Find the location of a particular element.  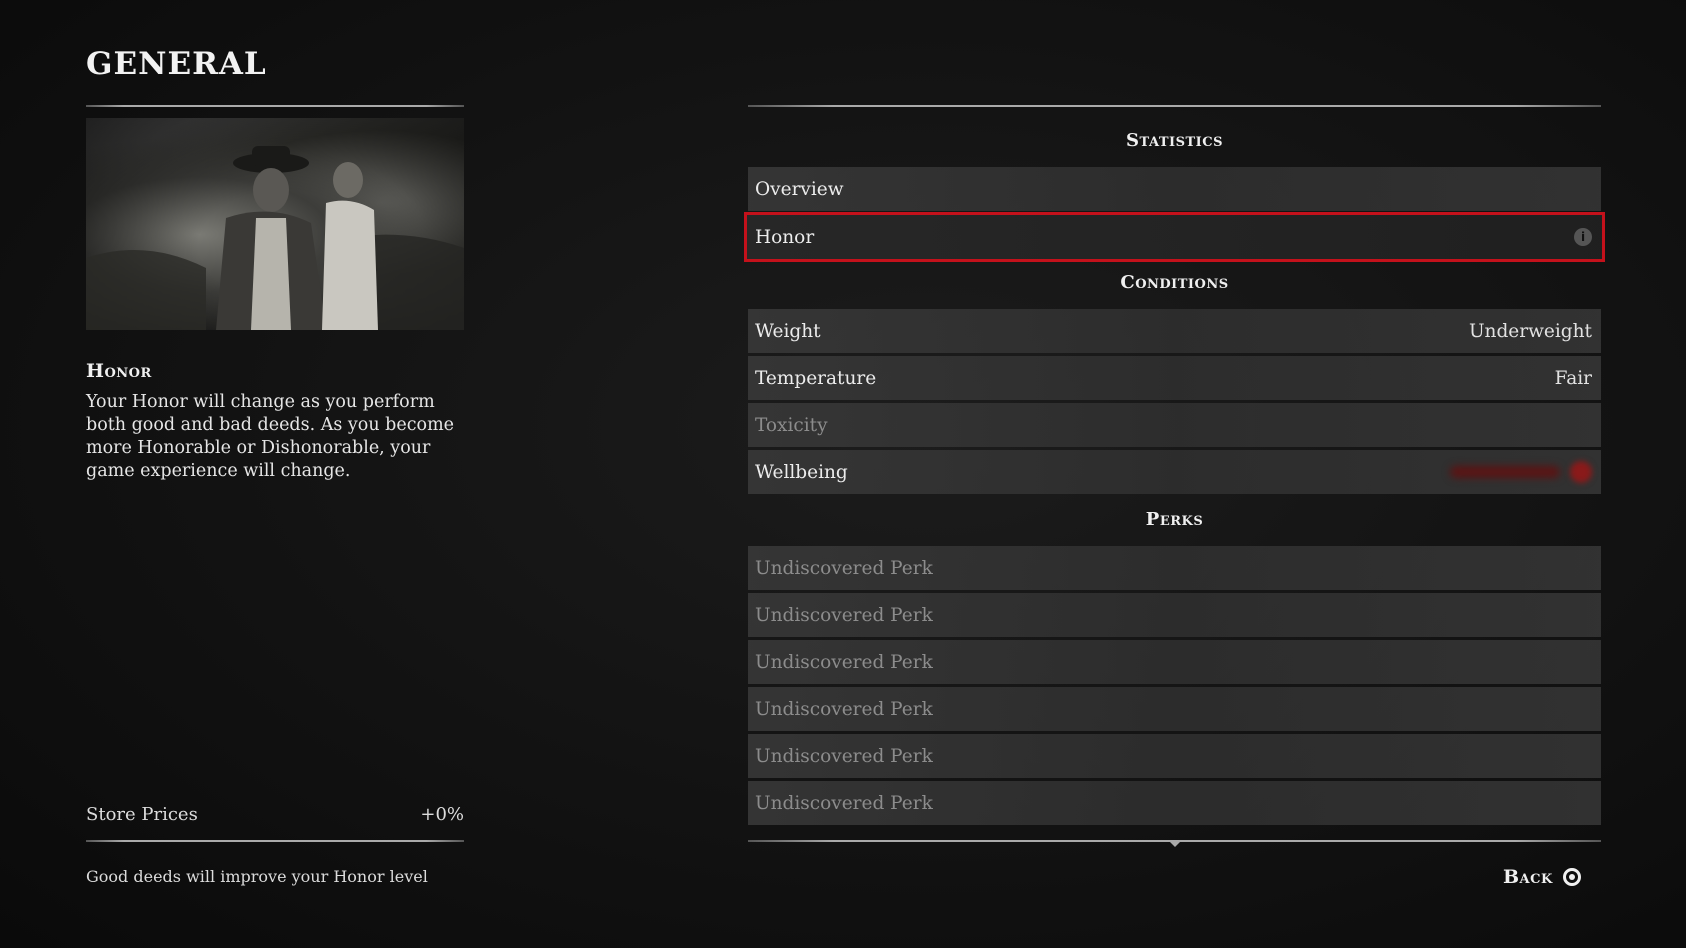

menu-item-label: Overview is located at coordinates (799, 189).